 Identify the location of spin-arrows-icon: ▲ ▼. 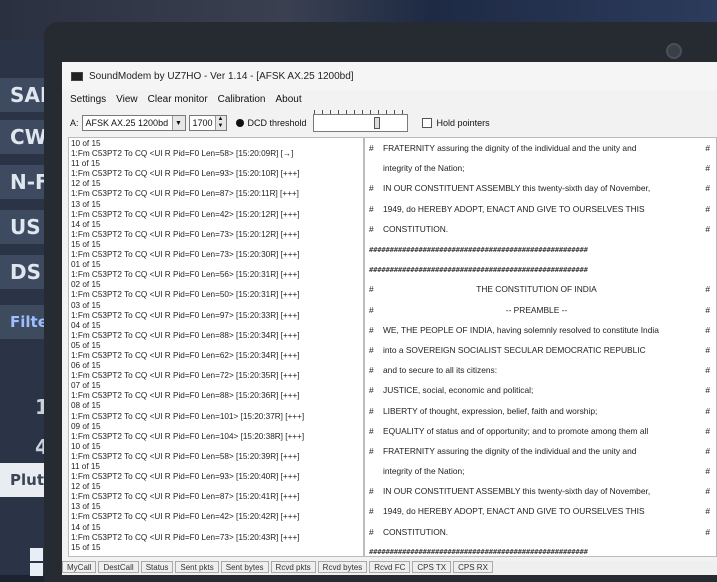
(220, 123).